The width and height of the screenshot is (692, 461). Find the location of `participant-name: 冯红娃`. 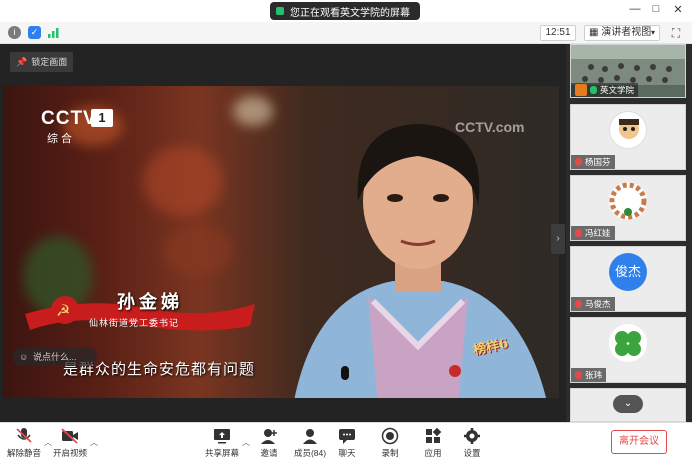

participant-name: 冯红娃 is located at coordinates (598, 233).